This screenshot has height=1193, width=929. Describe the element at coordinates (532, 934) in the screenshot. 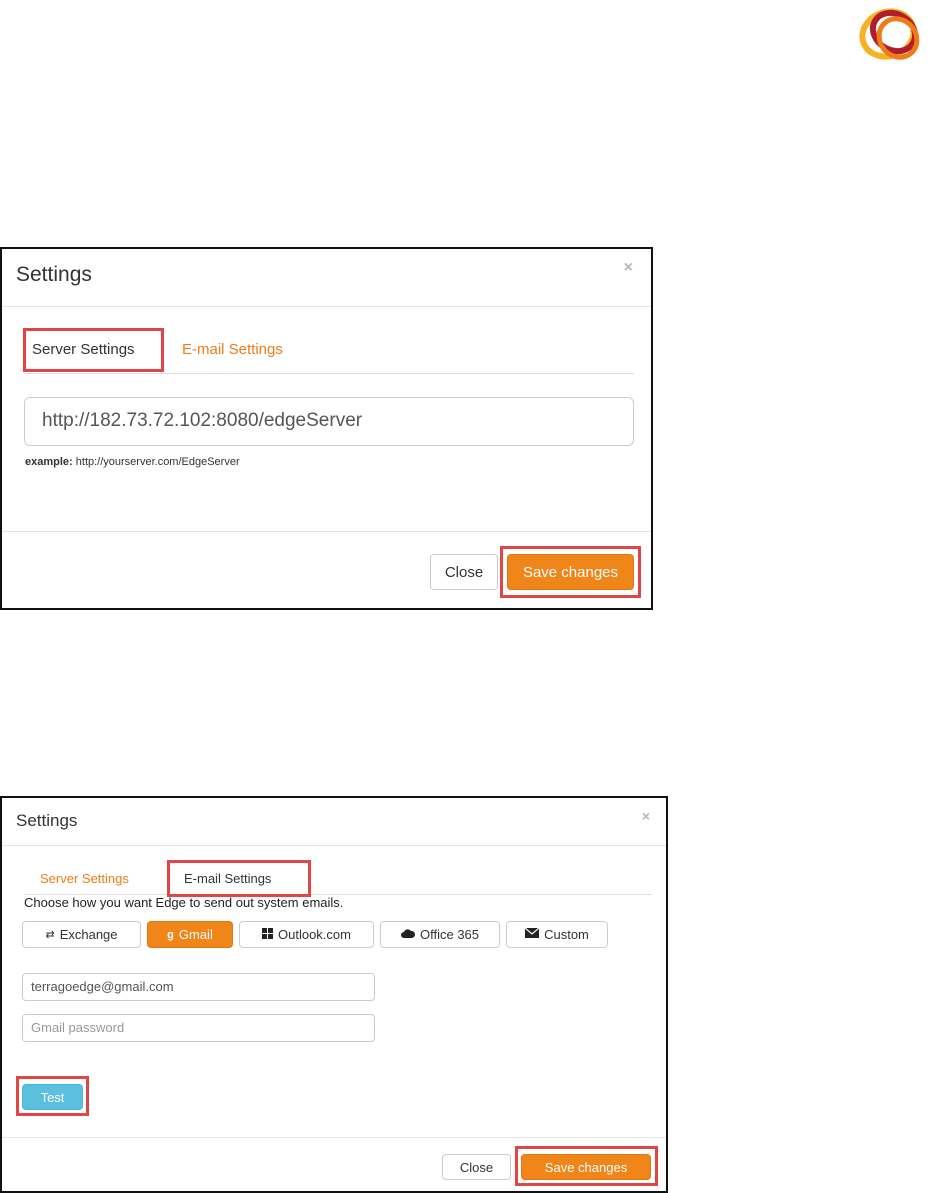

I see `envelope-icon` at that location.